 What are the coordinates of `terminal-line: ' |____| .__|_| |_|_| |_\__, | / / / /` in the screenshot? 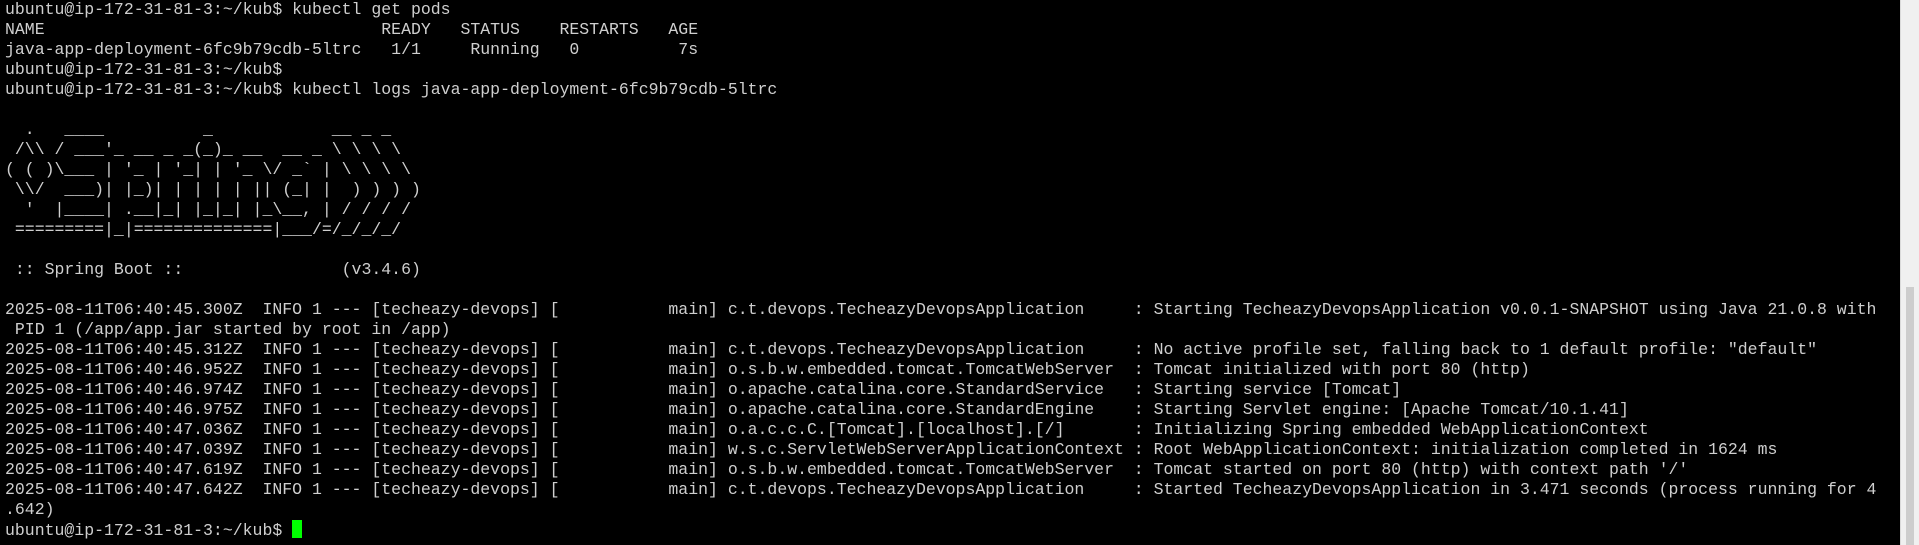 It's located at (208, 209).